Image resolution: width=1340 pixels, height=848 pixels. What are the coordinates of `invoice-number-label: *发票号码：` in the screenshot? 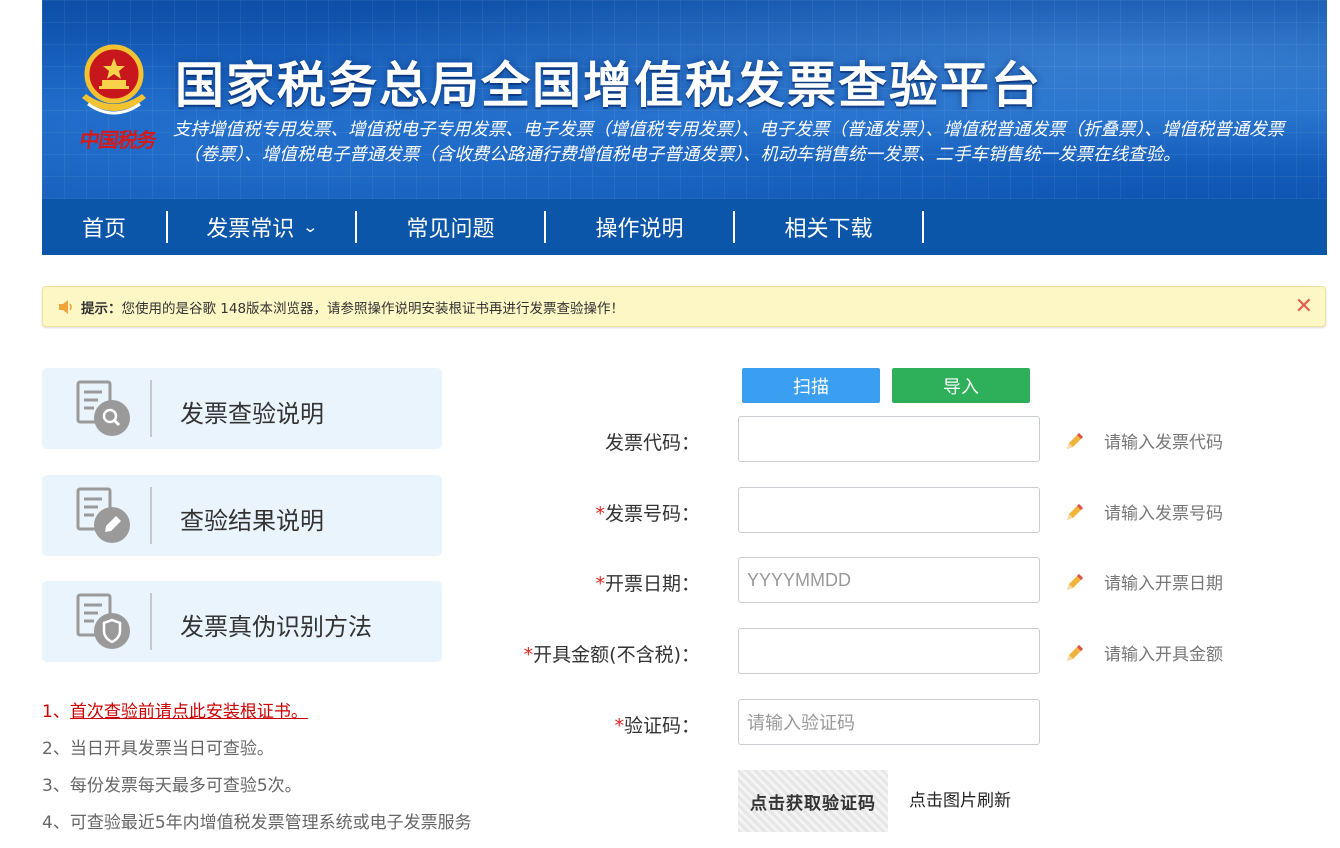 It's located at (647, 512).